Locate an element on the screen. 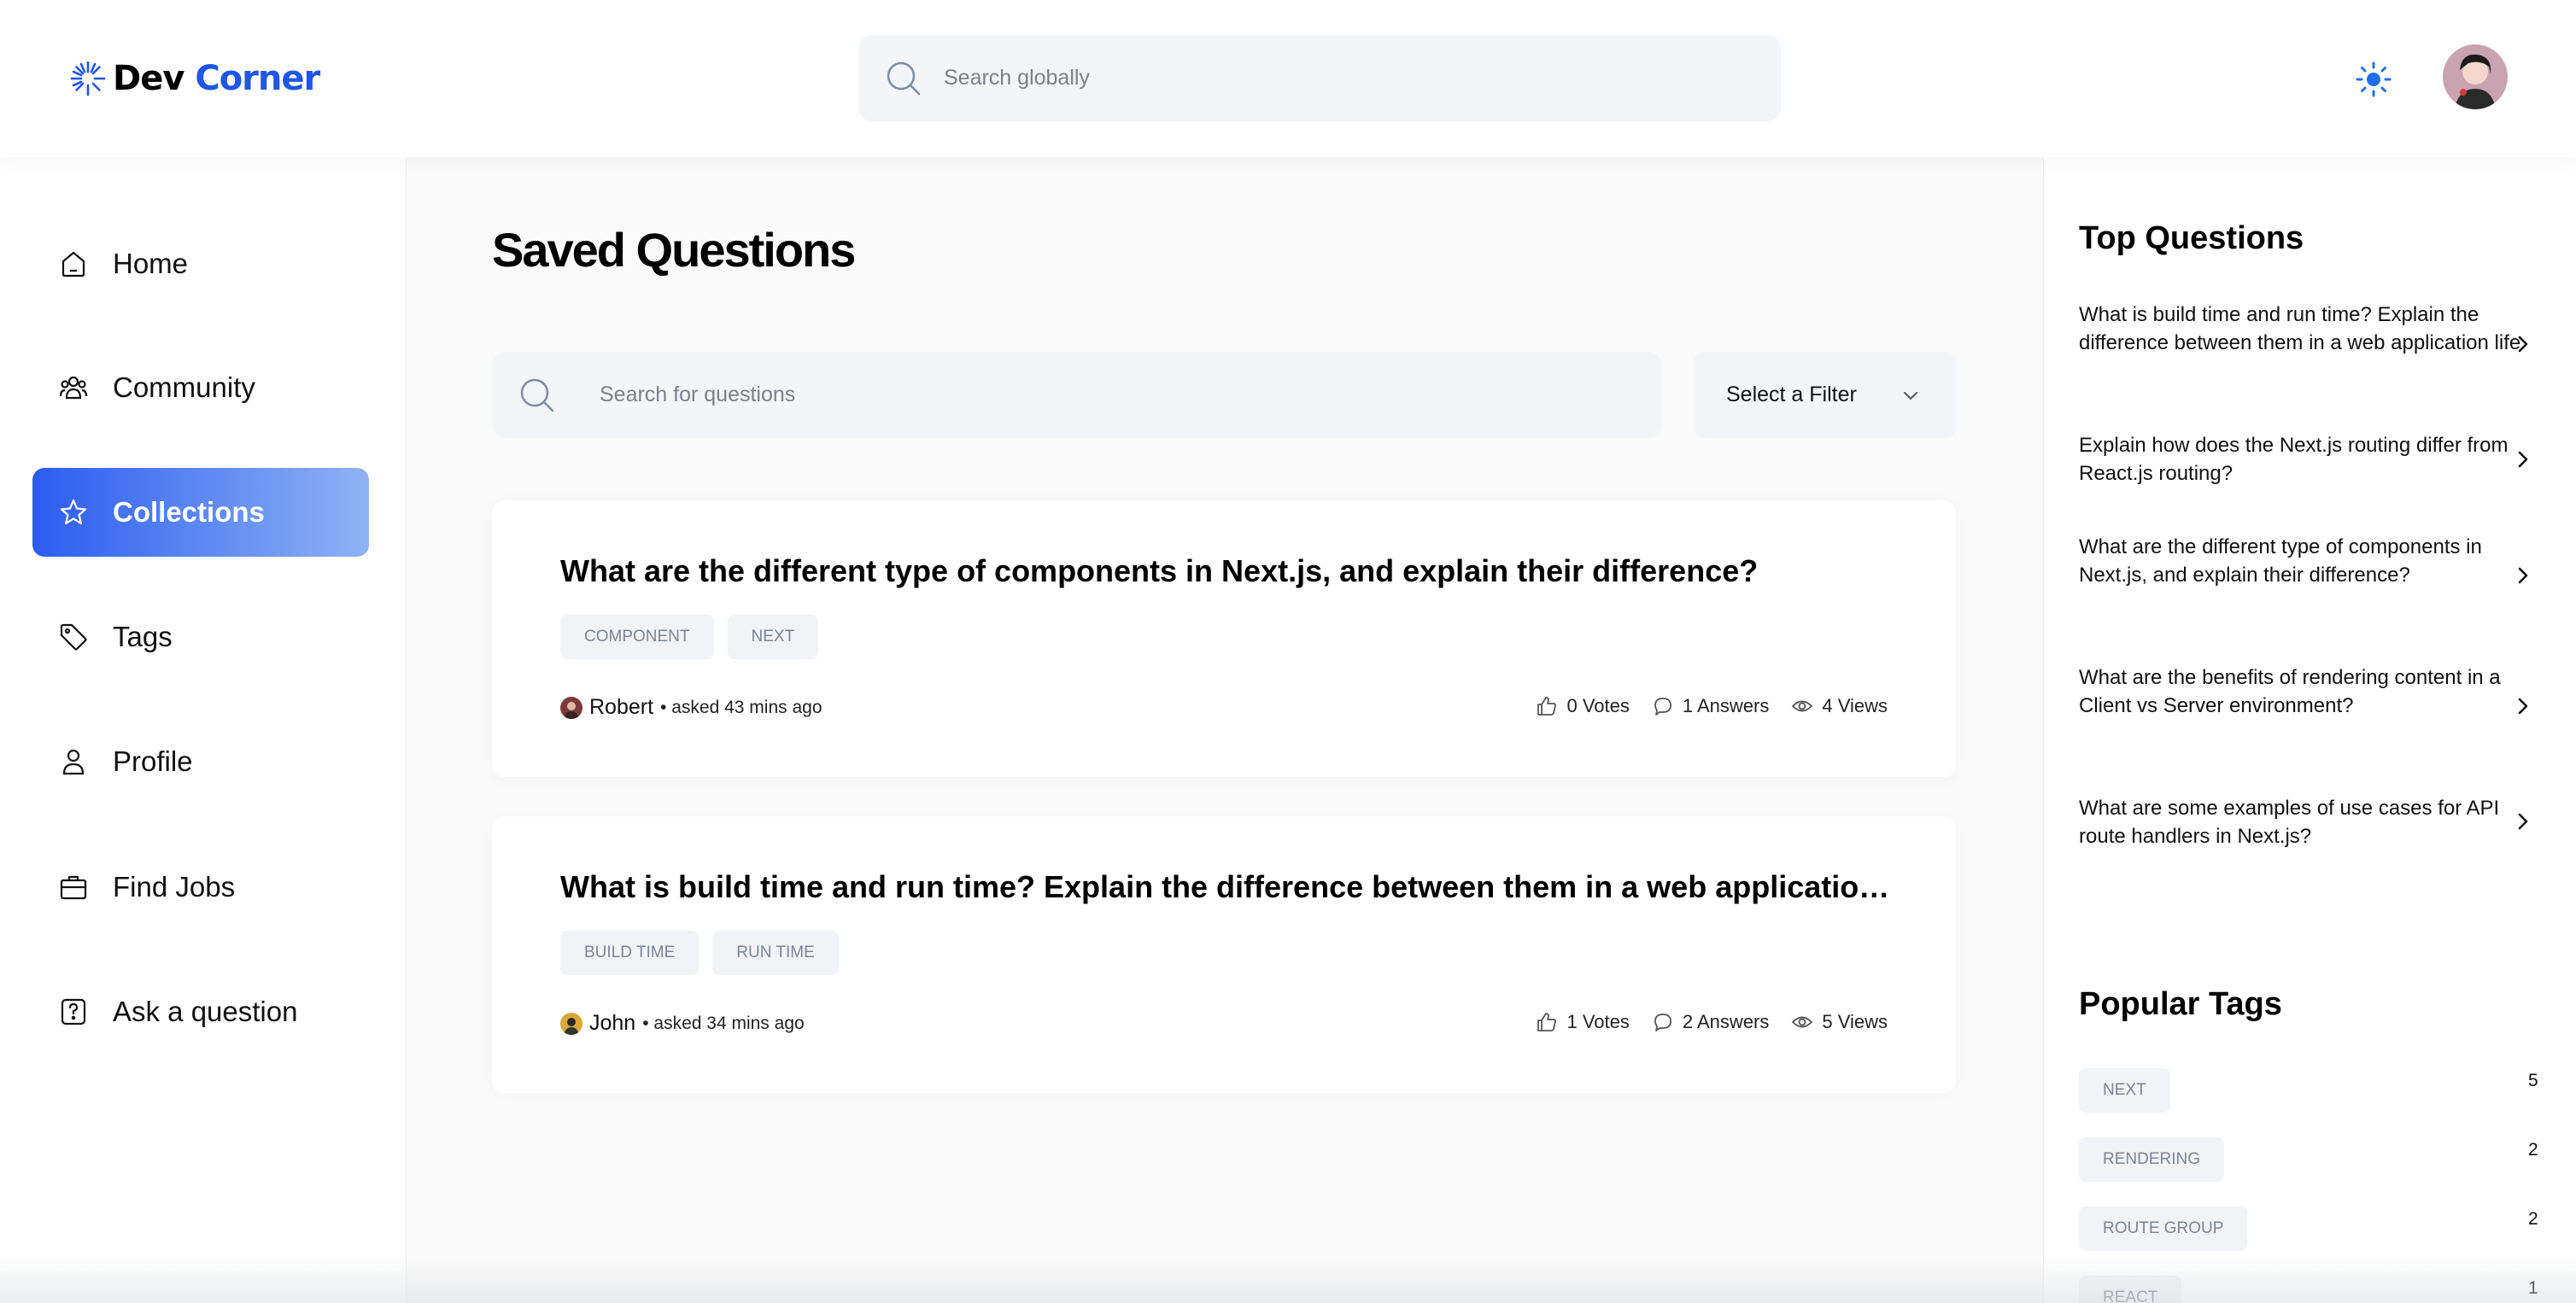 The image size is (2576, 1303). logo-burst-icon is located at coordinates (88, 78).